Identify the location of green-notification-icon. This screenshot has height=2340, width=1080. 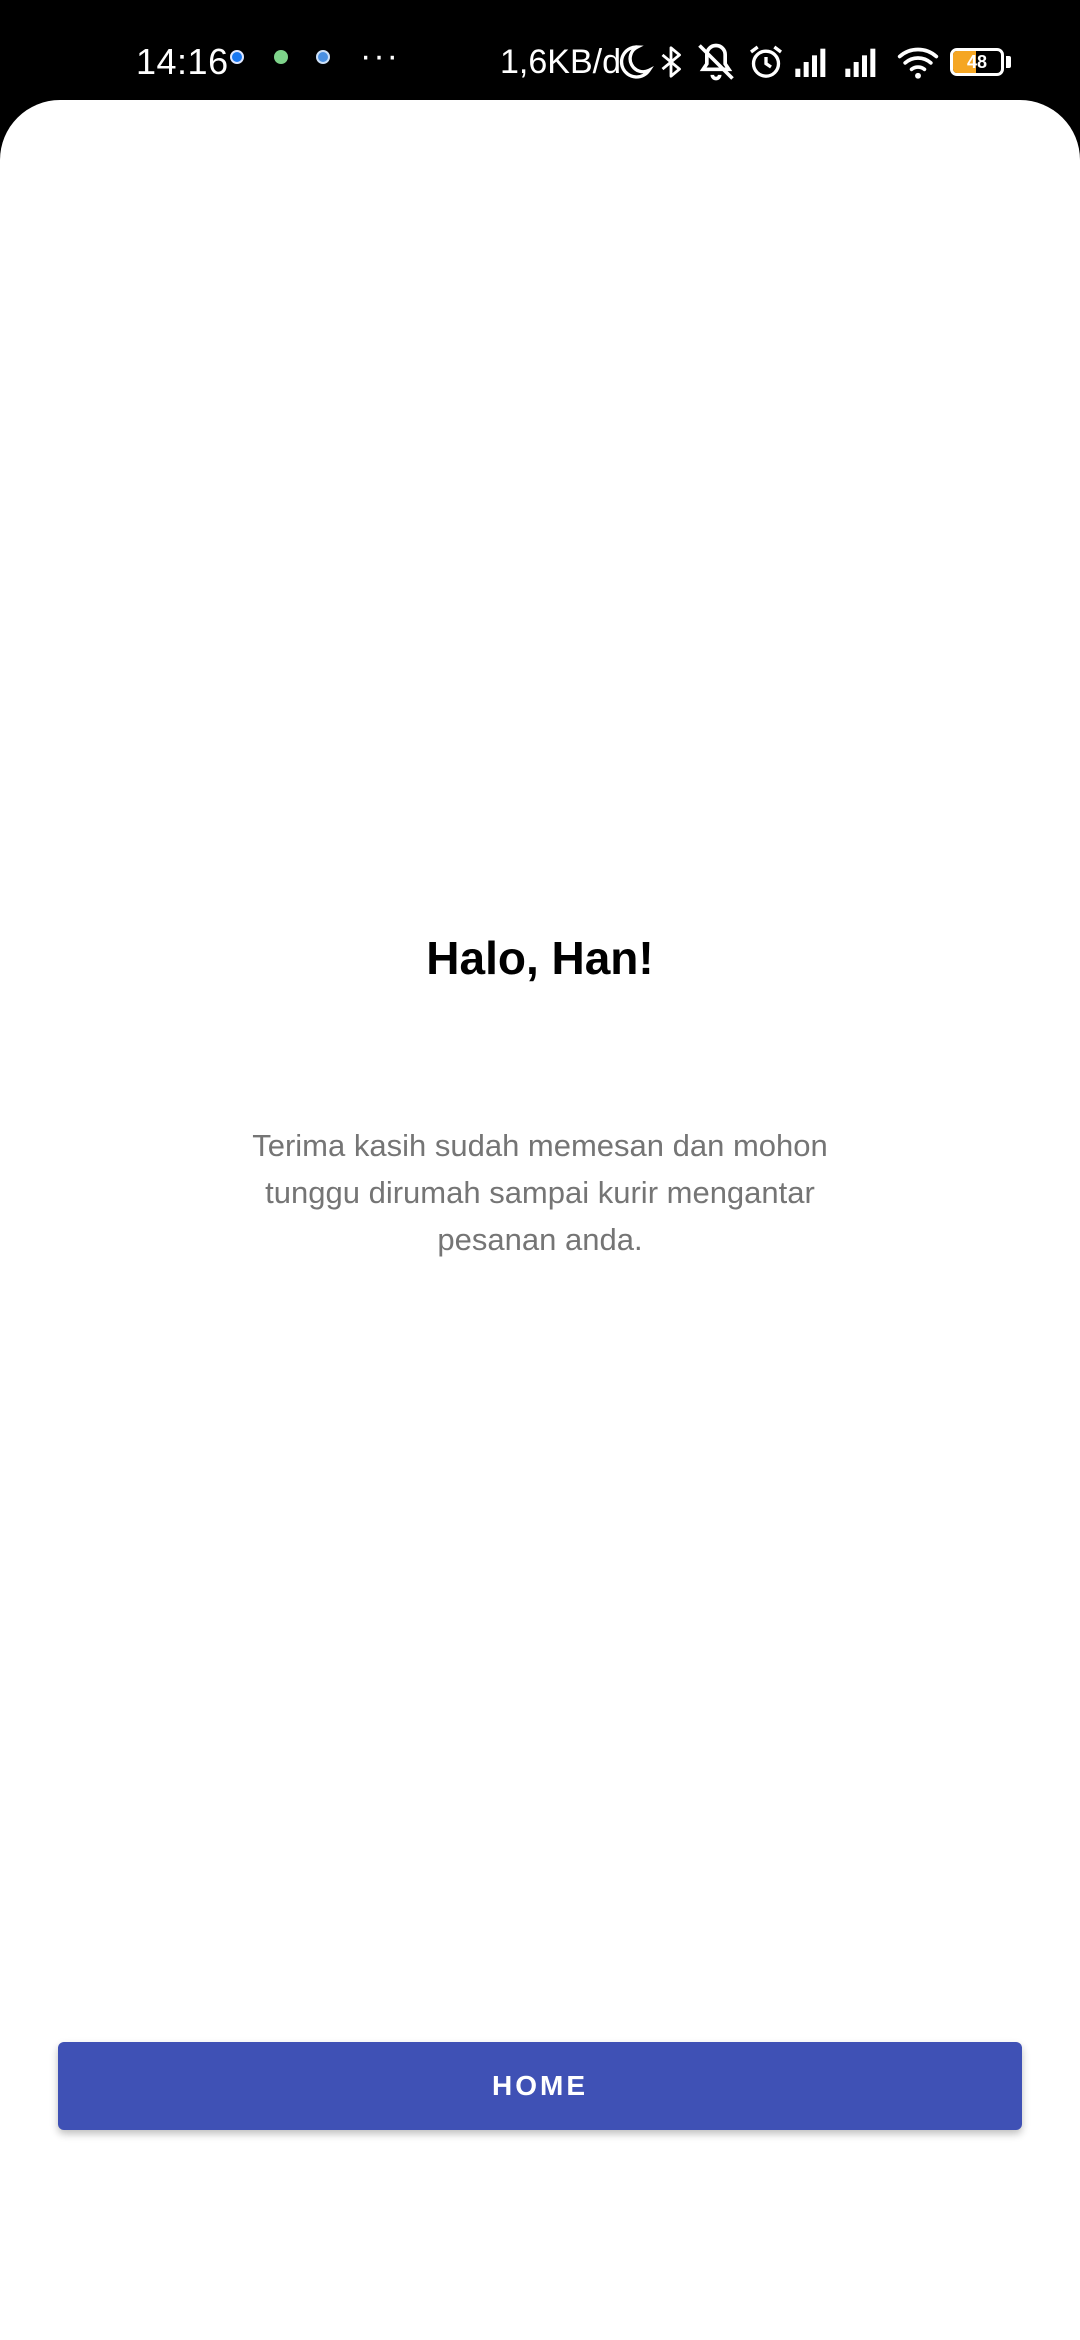
(281, 57).